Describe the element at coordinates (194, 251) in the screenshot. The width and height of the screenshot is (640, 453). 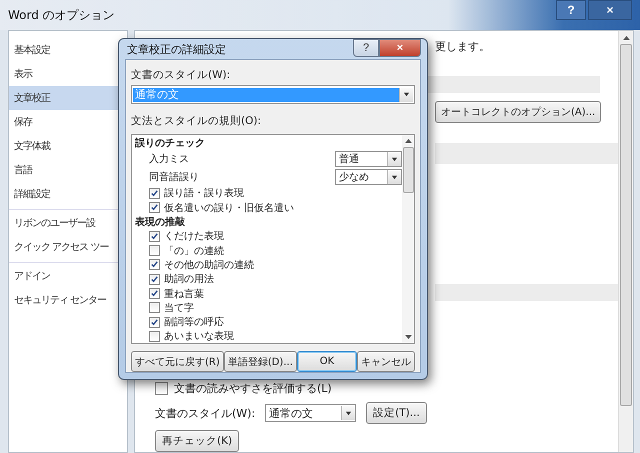
I see `checkbox-label: 「の」の連続` at that location.